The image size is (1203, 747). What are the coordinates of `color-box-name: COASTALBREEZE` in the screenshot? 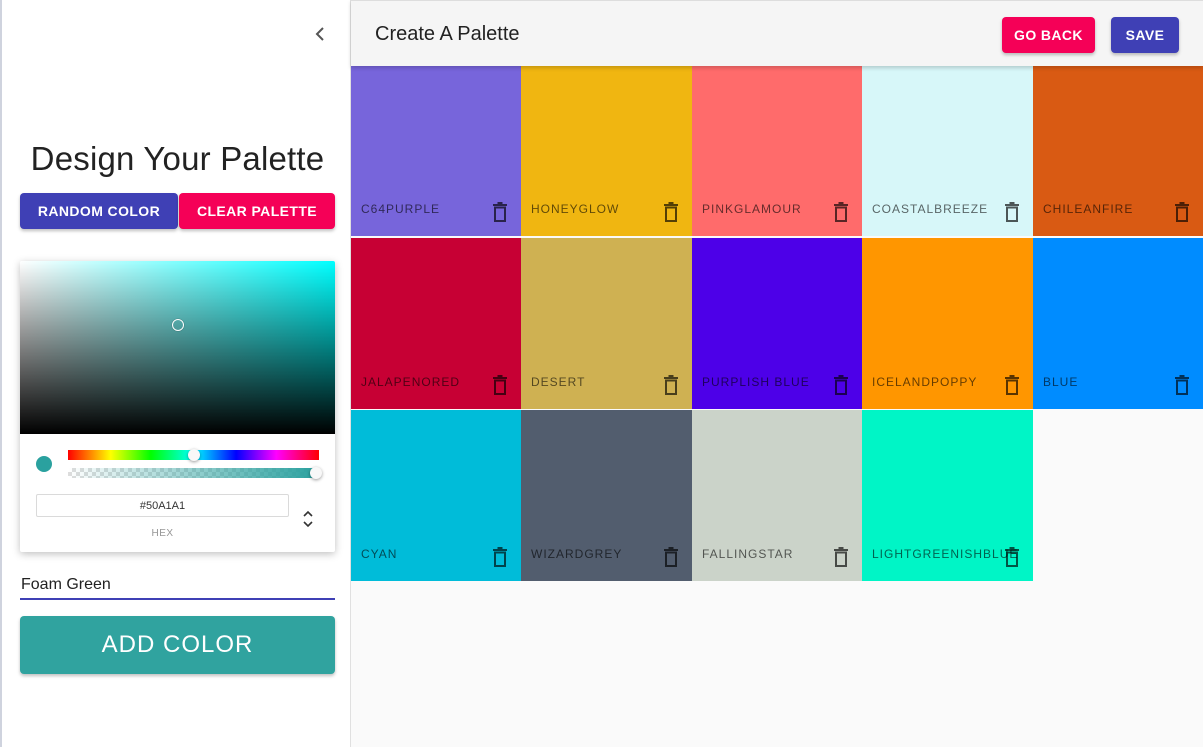 It's located at (930, 209).